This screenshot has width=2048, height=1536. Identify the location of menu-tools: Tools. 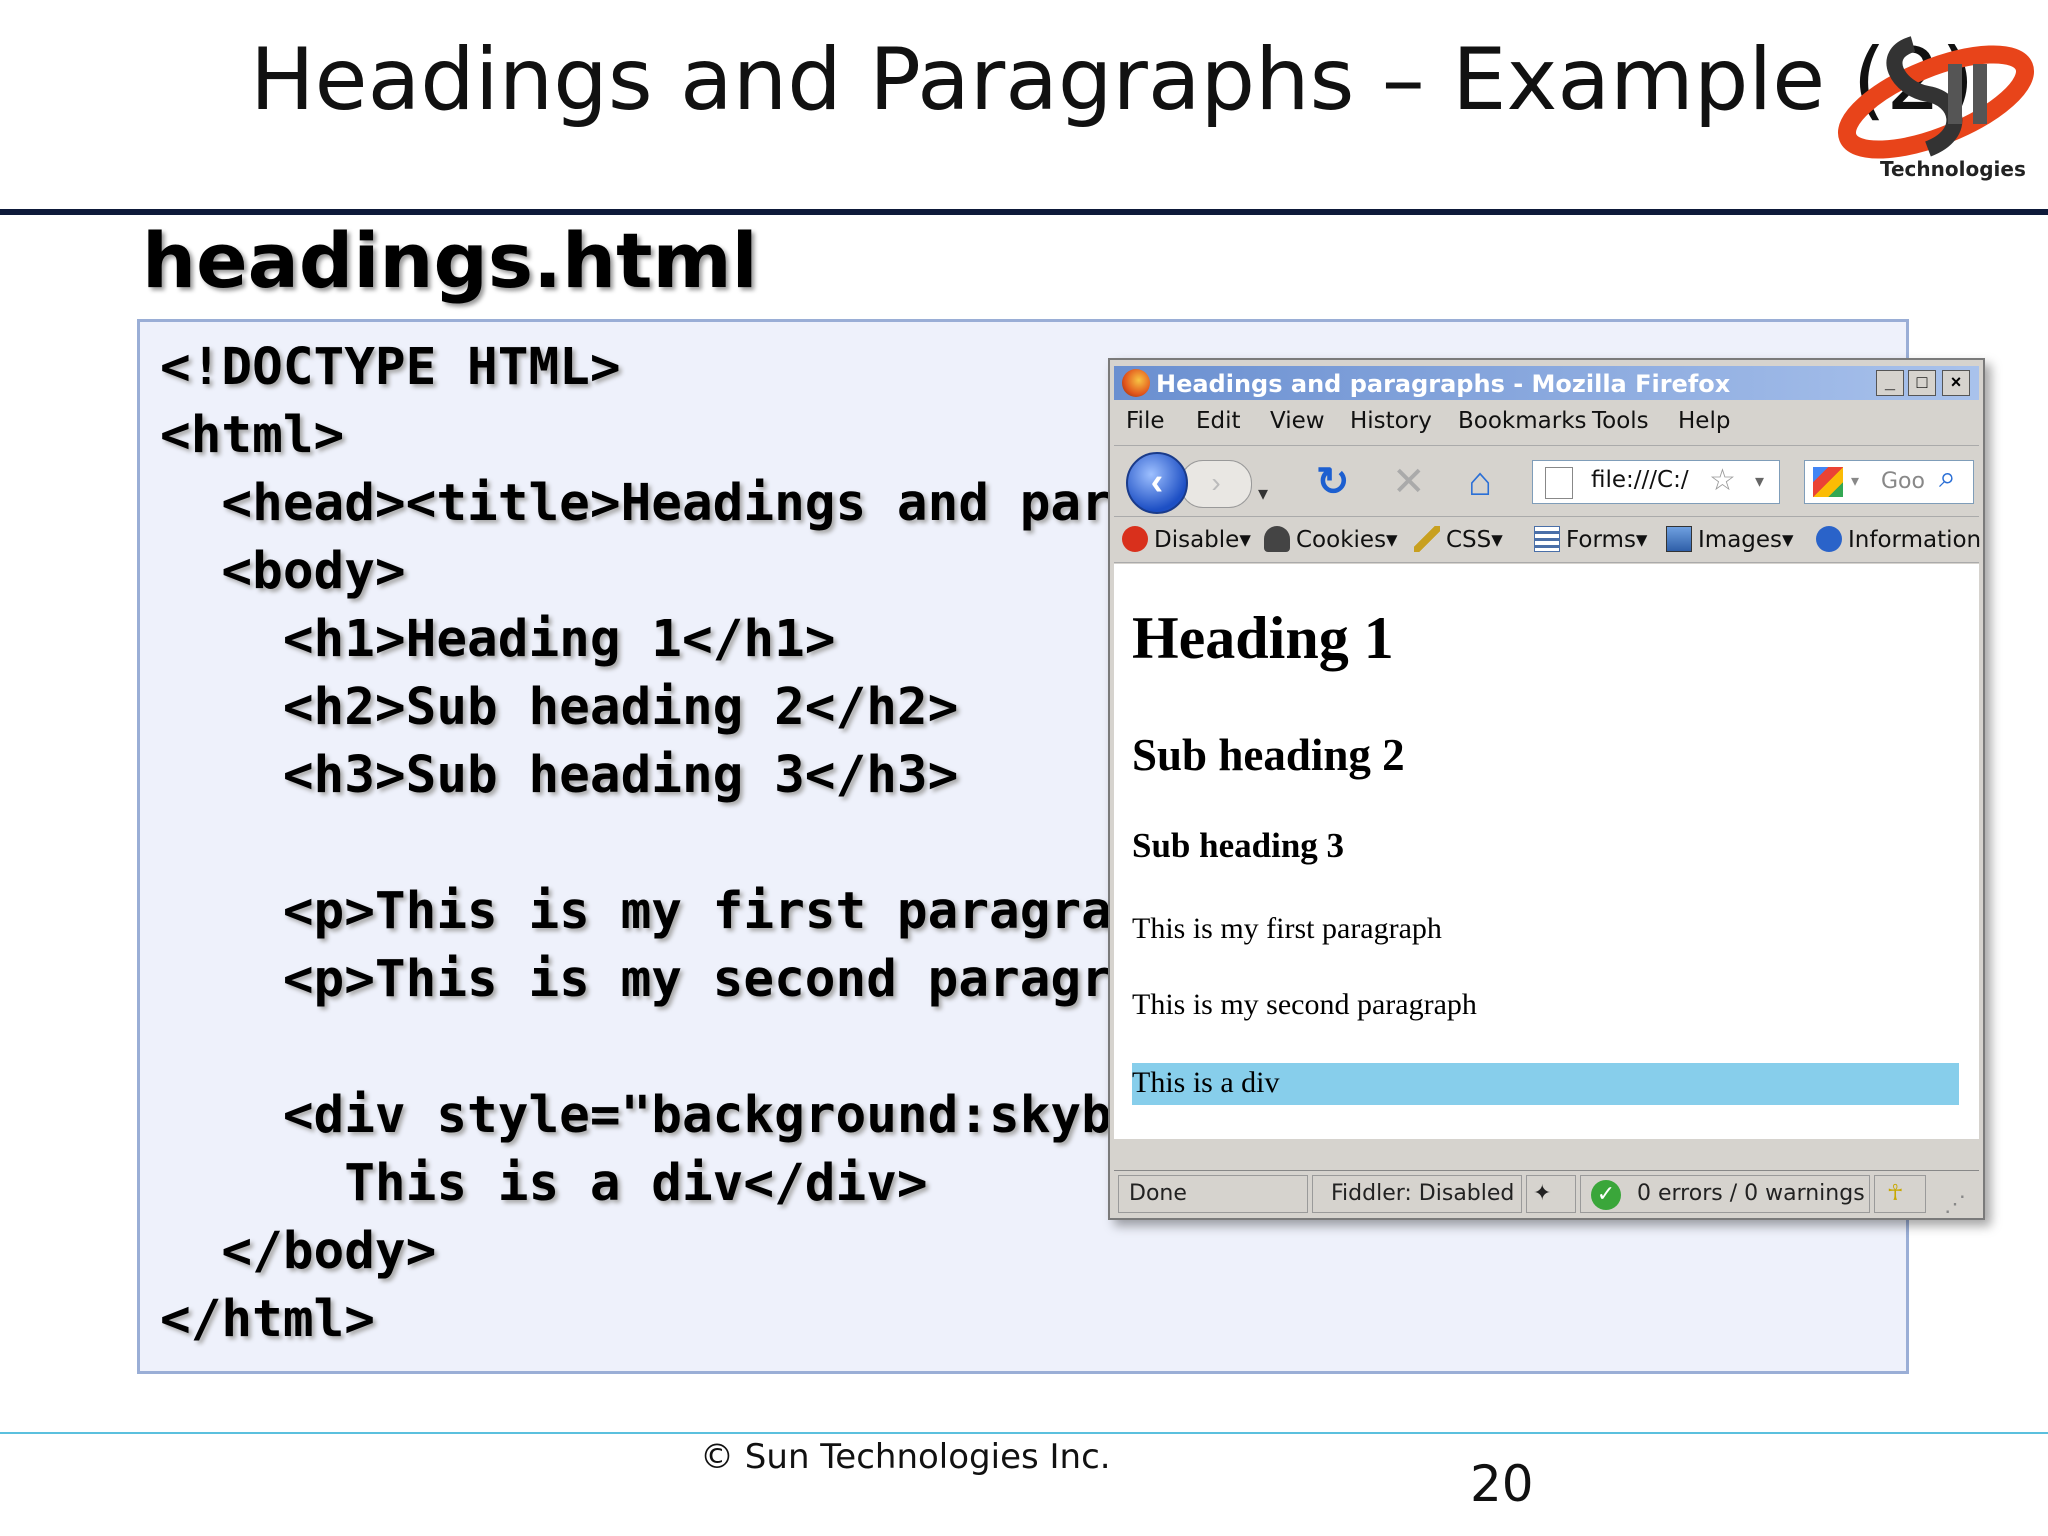
(1620, 421).